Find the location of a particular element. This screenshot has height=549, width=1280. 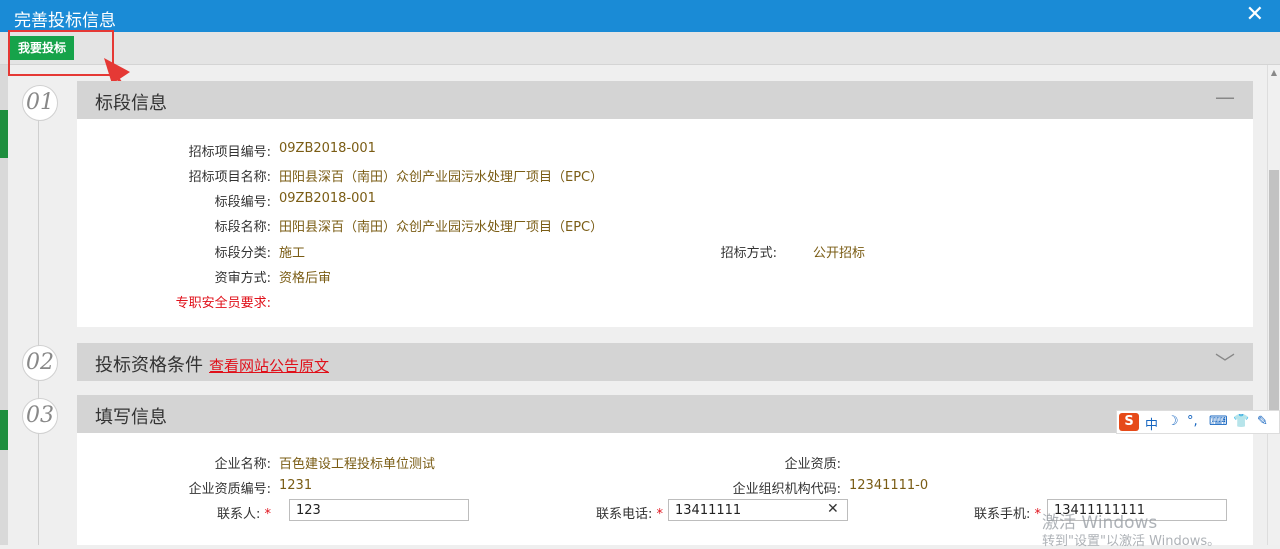

dialog-title: 完善投标信息 is located at coordinates (65, 21).